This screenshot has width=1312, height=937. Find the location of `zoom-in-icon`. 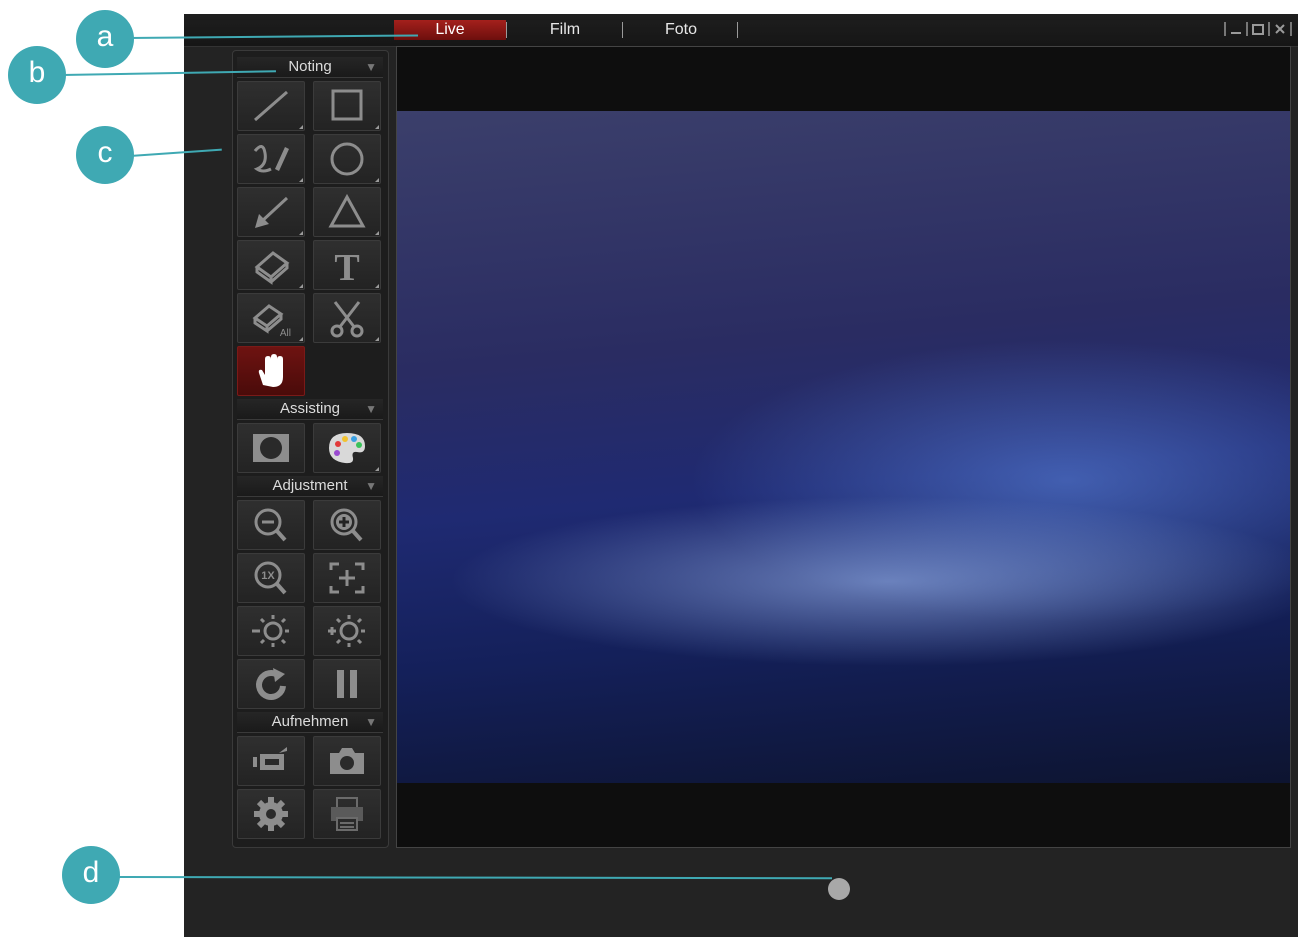

zoom-in-icon is located at coordinates (346, 525).